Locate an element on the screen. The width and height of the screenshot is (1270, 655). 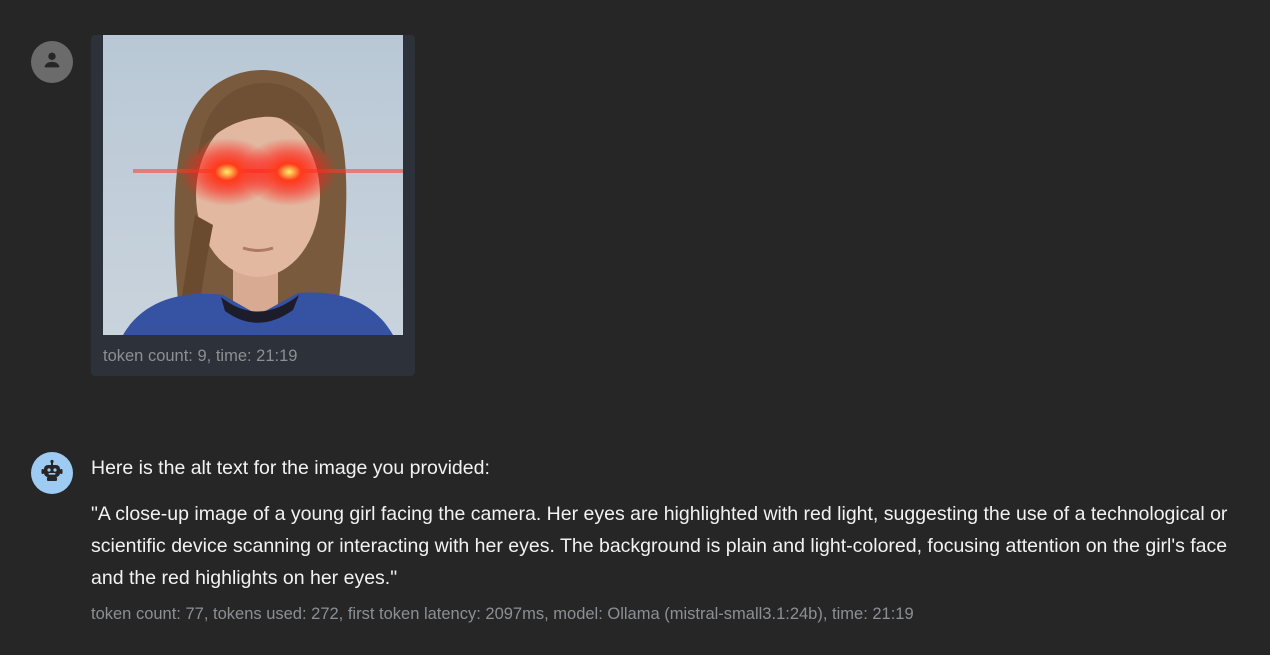
user-message-bubble: token count: 9, time: 21:19 is located at coordinates (253, 205).